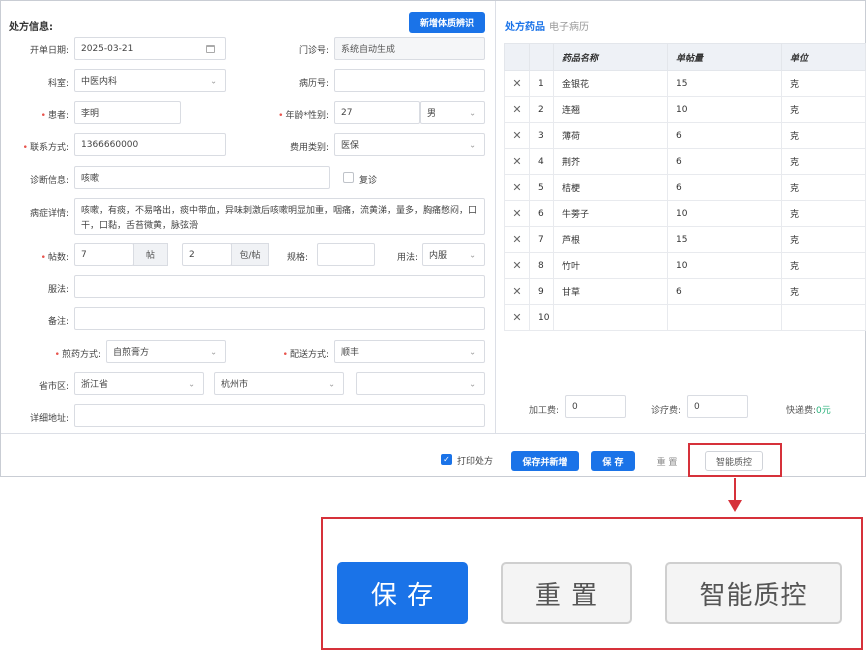 The height and width of the screenshot is (654, 866). What do you see at coordinates (409, 80) in the screenshot?
I see `record-no-input` at bounding box center [409, 80].